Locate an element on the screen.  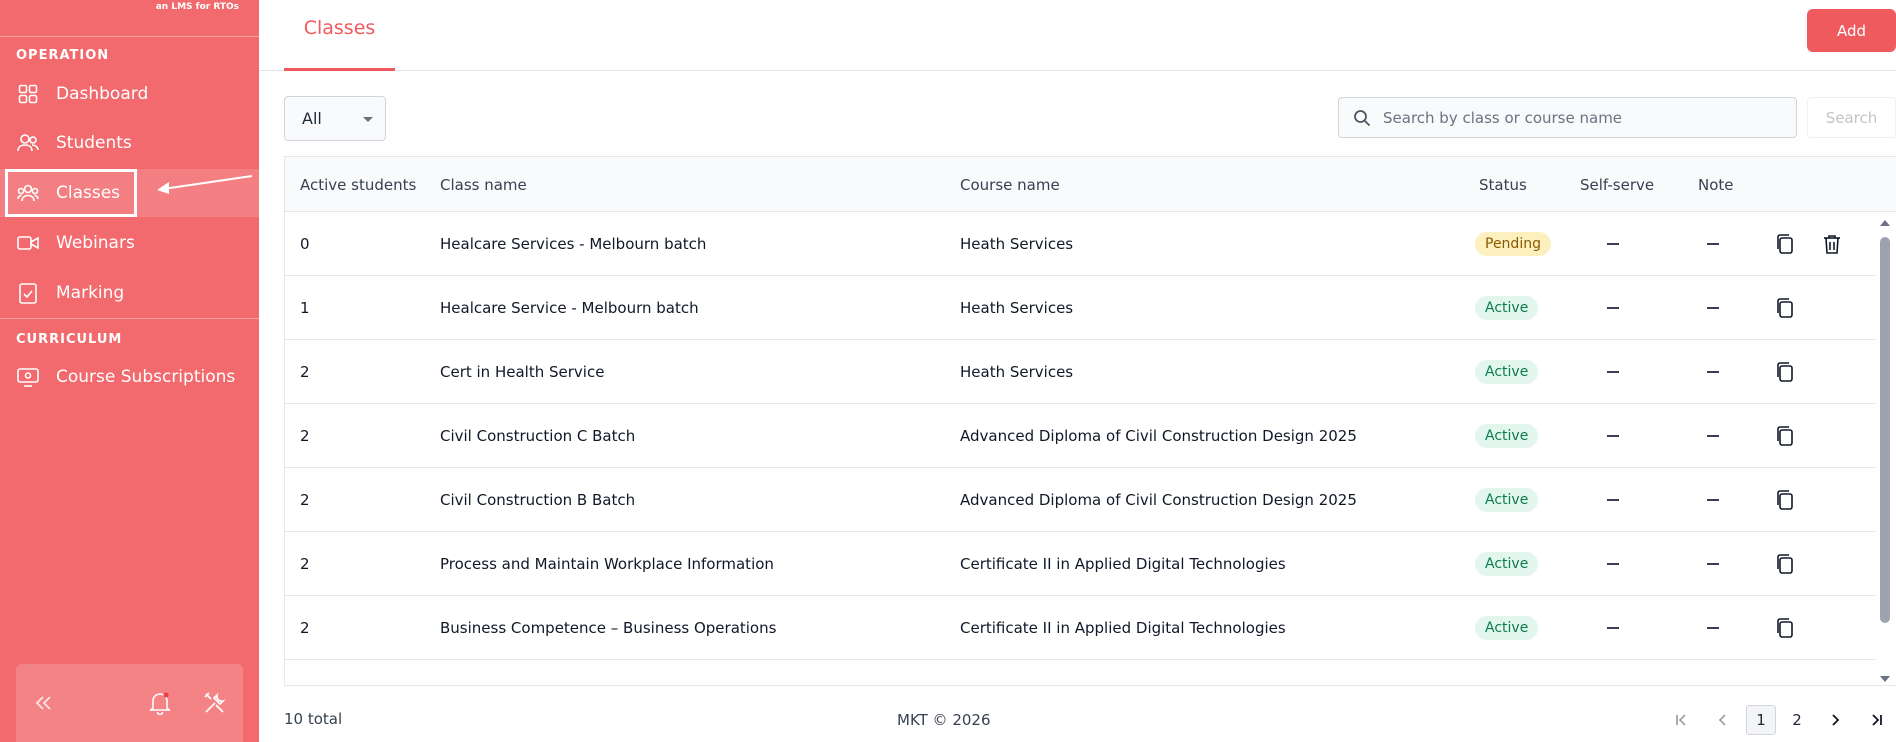
page-2-button: 2 is located at coordinates (1797, 720).